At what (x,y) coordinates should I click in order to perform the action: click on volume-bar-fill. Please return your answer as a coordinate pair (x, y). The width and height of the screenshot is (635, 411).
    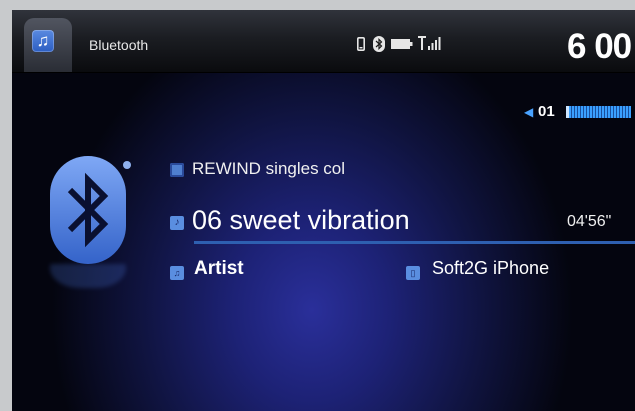
    Looking at the image, I should click on (568, 112).